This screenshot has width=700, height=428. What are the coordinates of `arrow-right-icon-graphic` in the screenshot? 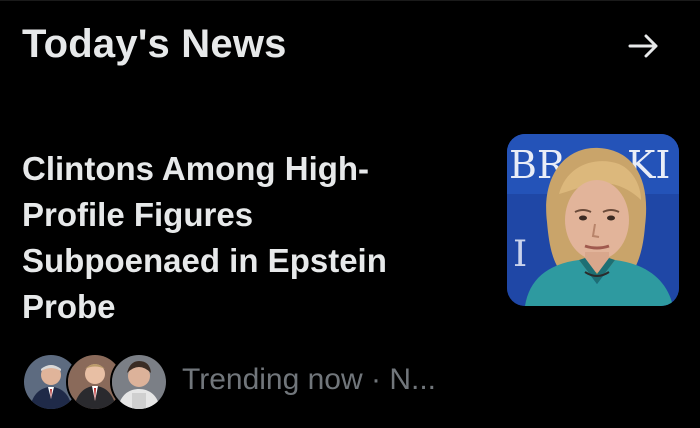 It's located at (643, 46).